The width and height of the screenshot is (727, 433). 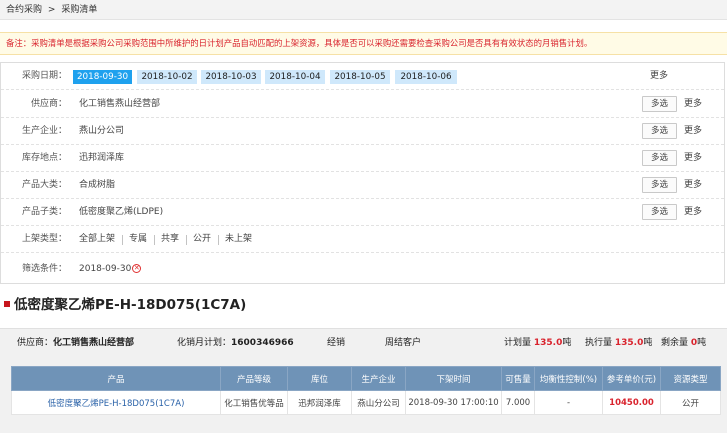 What do you see at coordinates (102, 77) in the screenshot?
I see `date-option-0: 2018-09-30` at bounding box center [102, 77].